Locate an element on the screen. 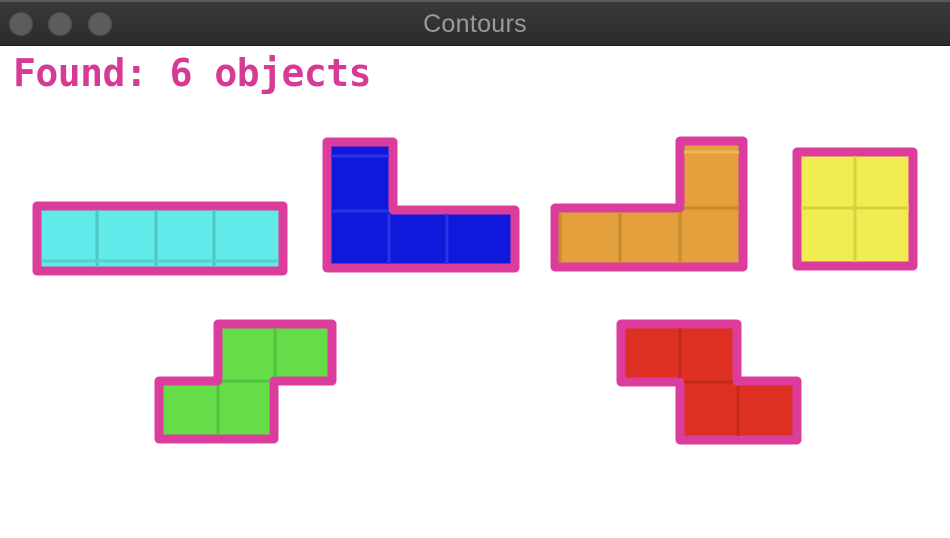 The height and width of the screenshot is (538, 950). yellow-o-piece is located at coordinates (855, 209).